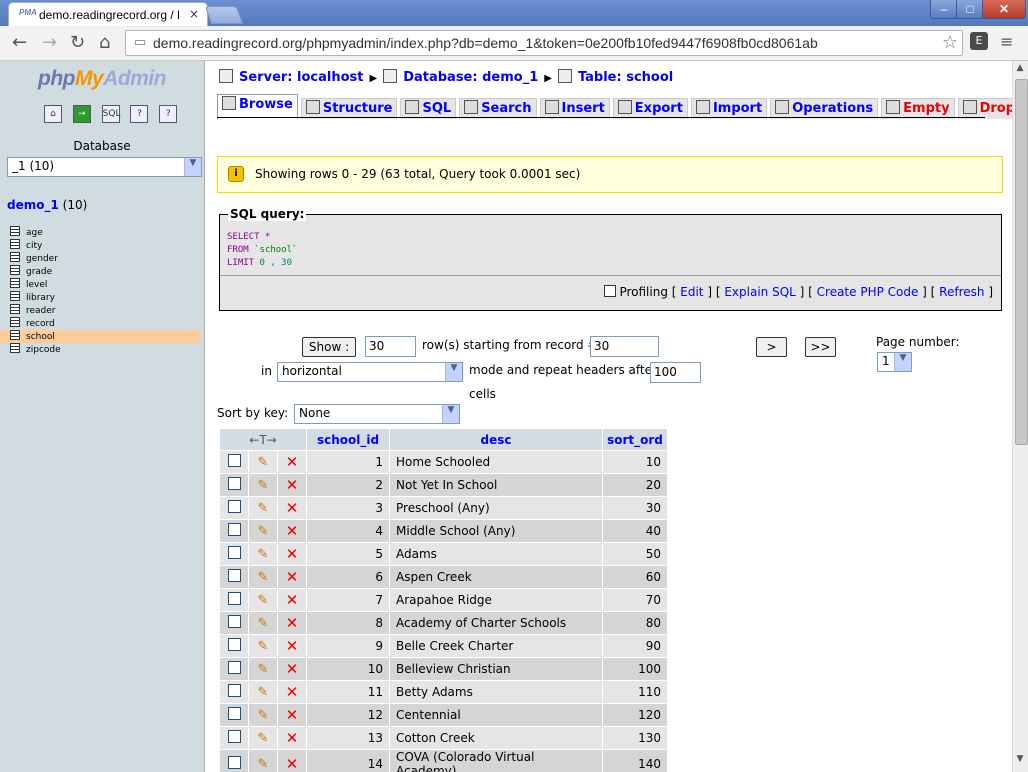 The width and height of the screenshot is (1028, 772). I want to click on breadcrumb-table: Table: school, so click(625, 77).